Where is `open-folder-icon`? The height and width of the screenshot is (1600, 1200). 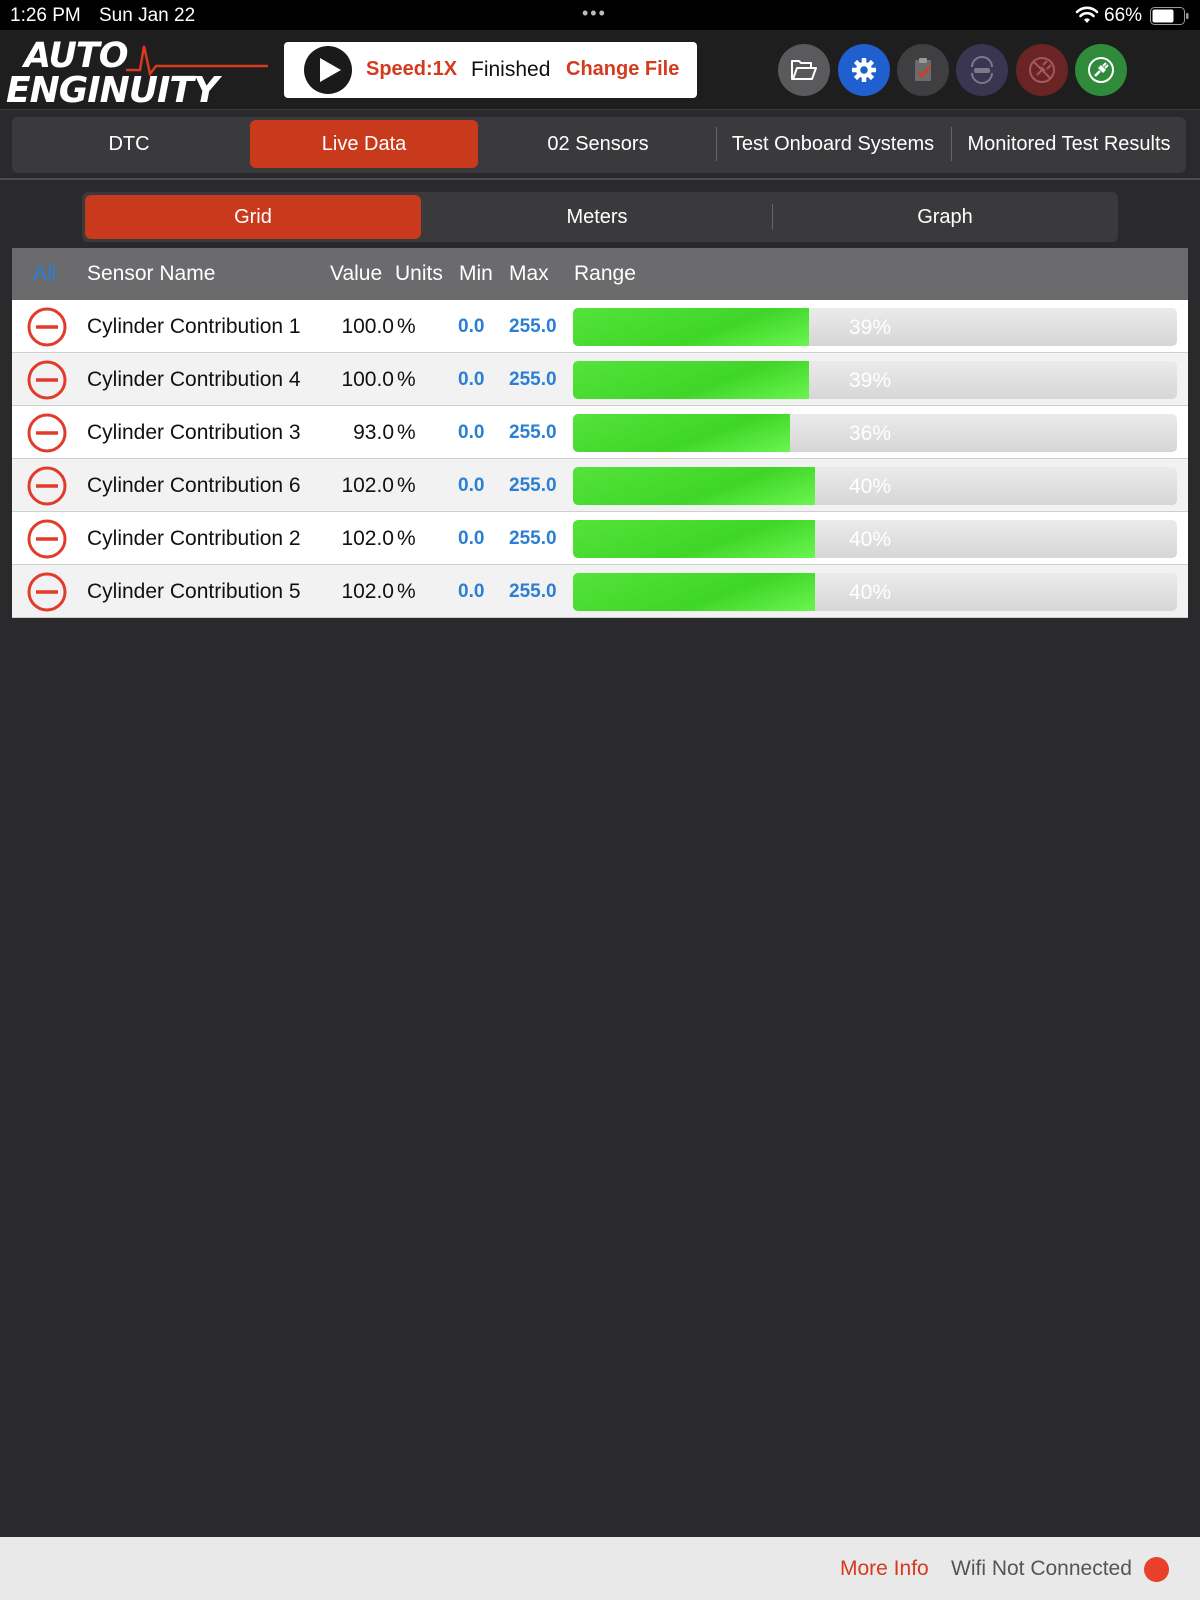
open-folder-icon is located at coordinates (804, 70).